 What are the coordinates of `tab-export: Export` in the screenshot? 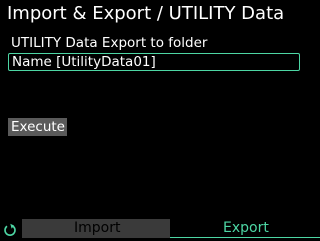 It's located at (245, 228).